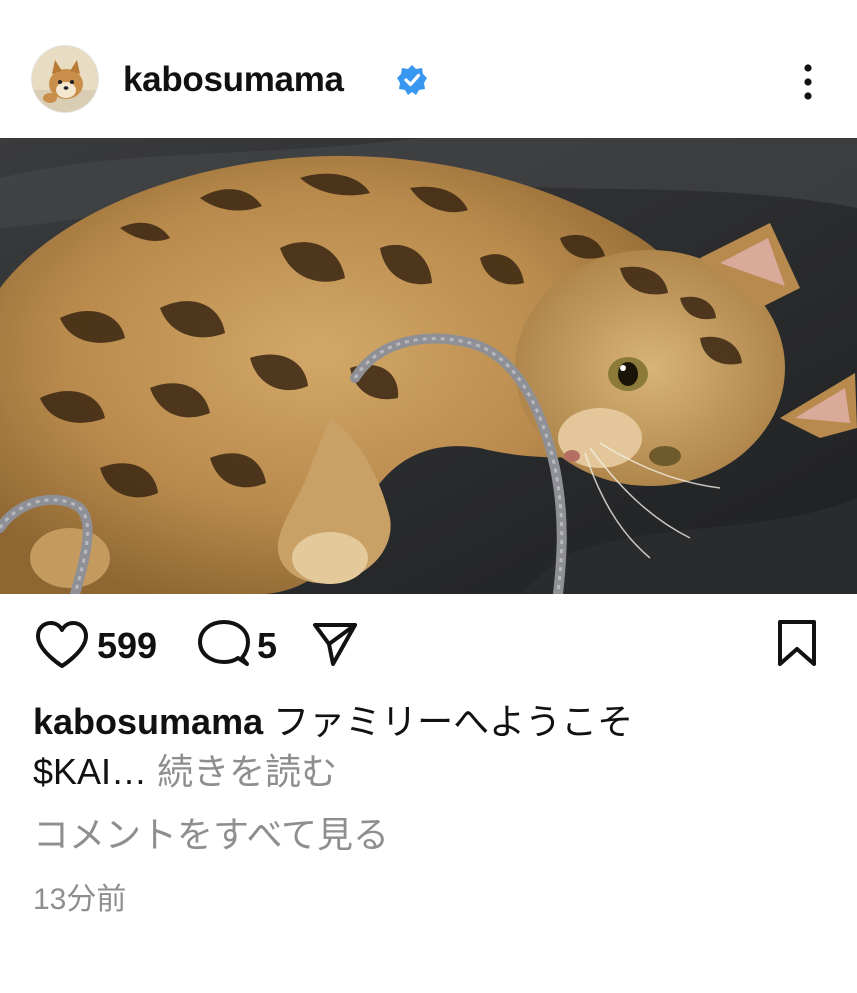 The image size is (857, 993). I want to click on shiba-dog-avatar-icon, so click(65, 79).